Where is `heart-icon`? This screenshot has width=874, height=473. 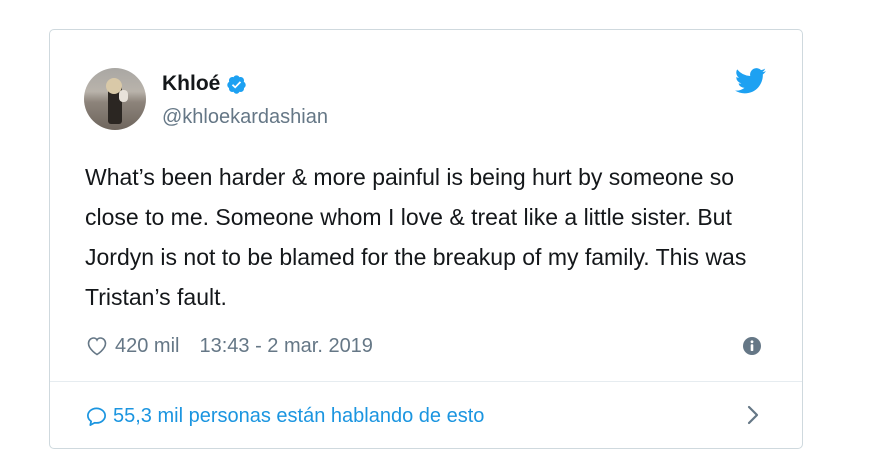 heart-icon is located at coordinates (97, 346).